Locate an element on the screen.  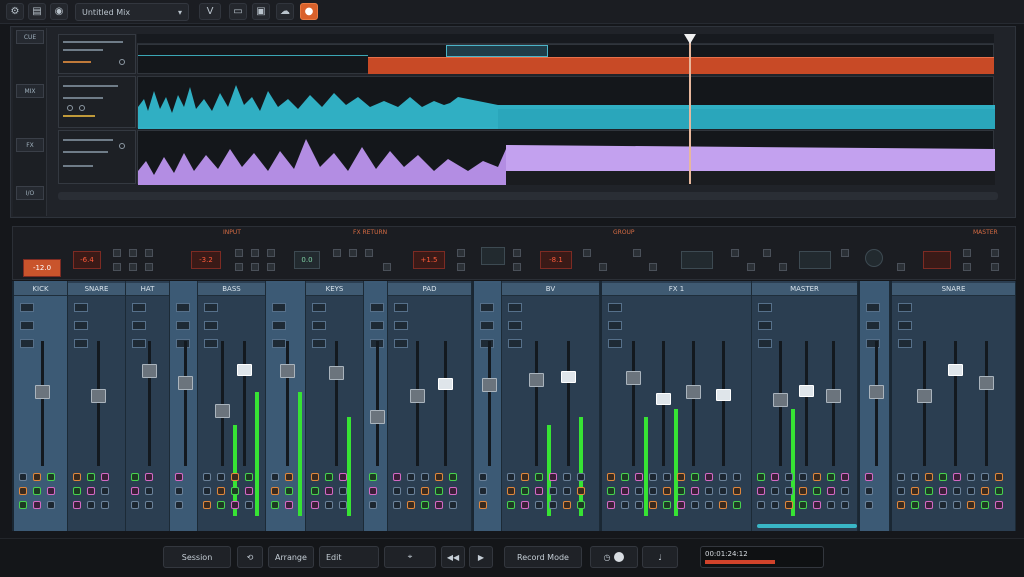
playhead-handle is located at coordinates (690, 39).